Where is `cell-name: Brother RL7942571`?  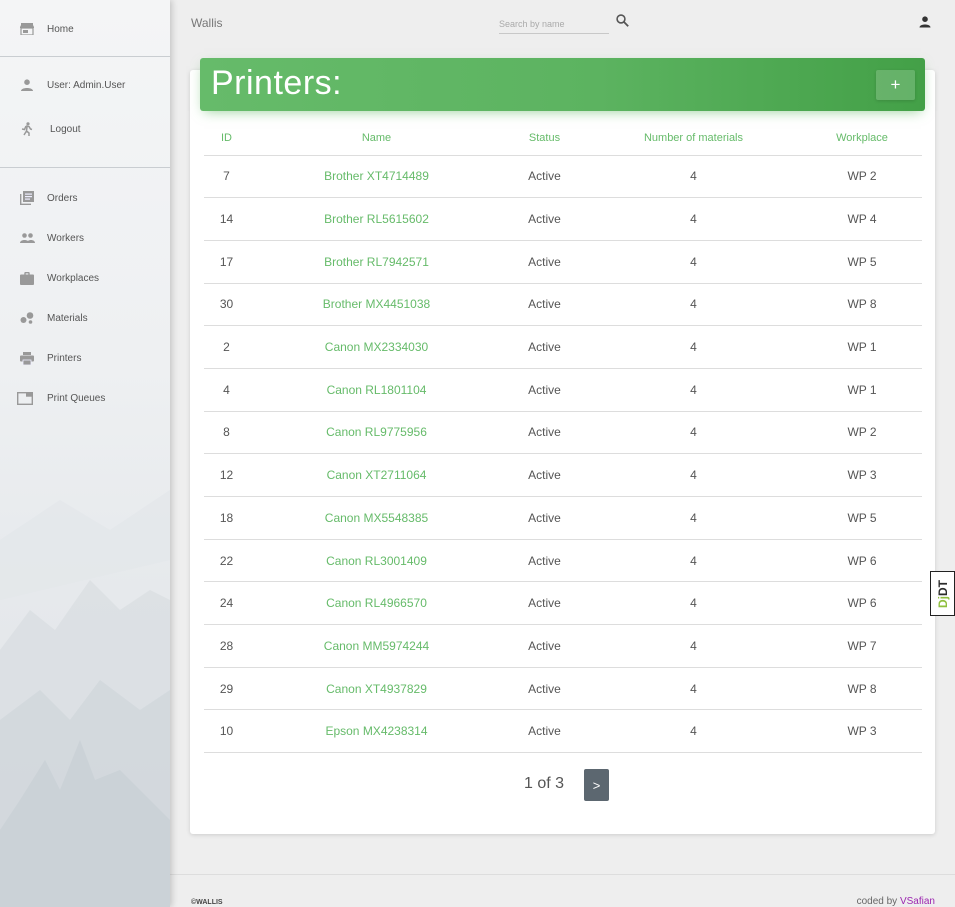
cell-name: Brother RL7942571 is located at coordinates (376, 262).